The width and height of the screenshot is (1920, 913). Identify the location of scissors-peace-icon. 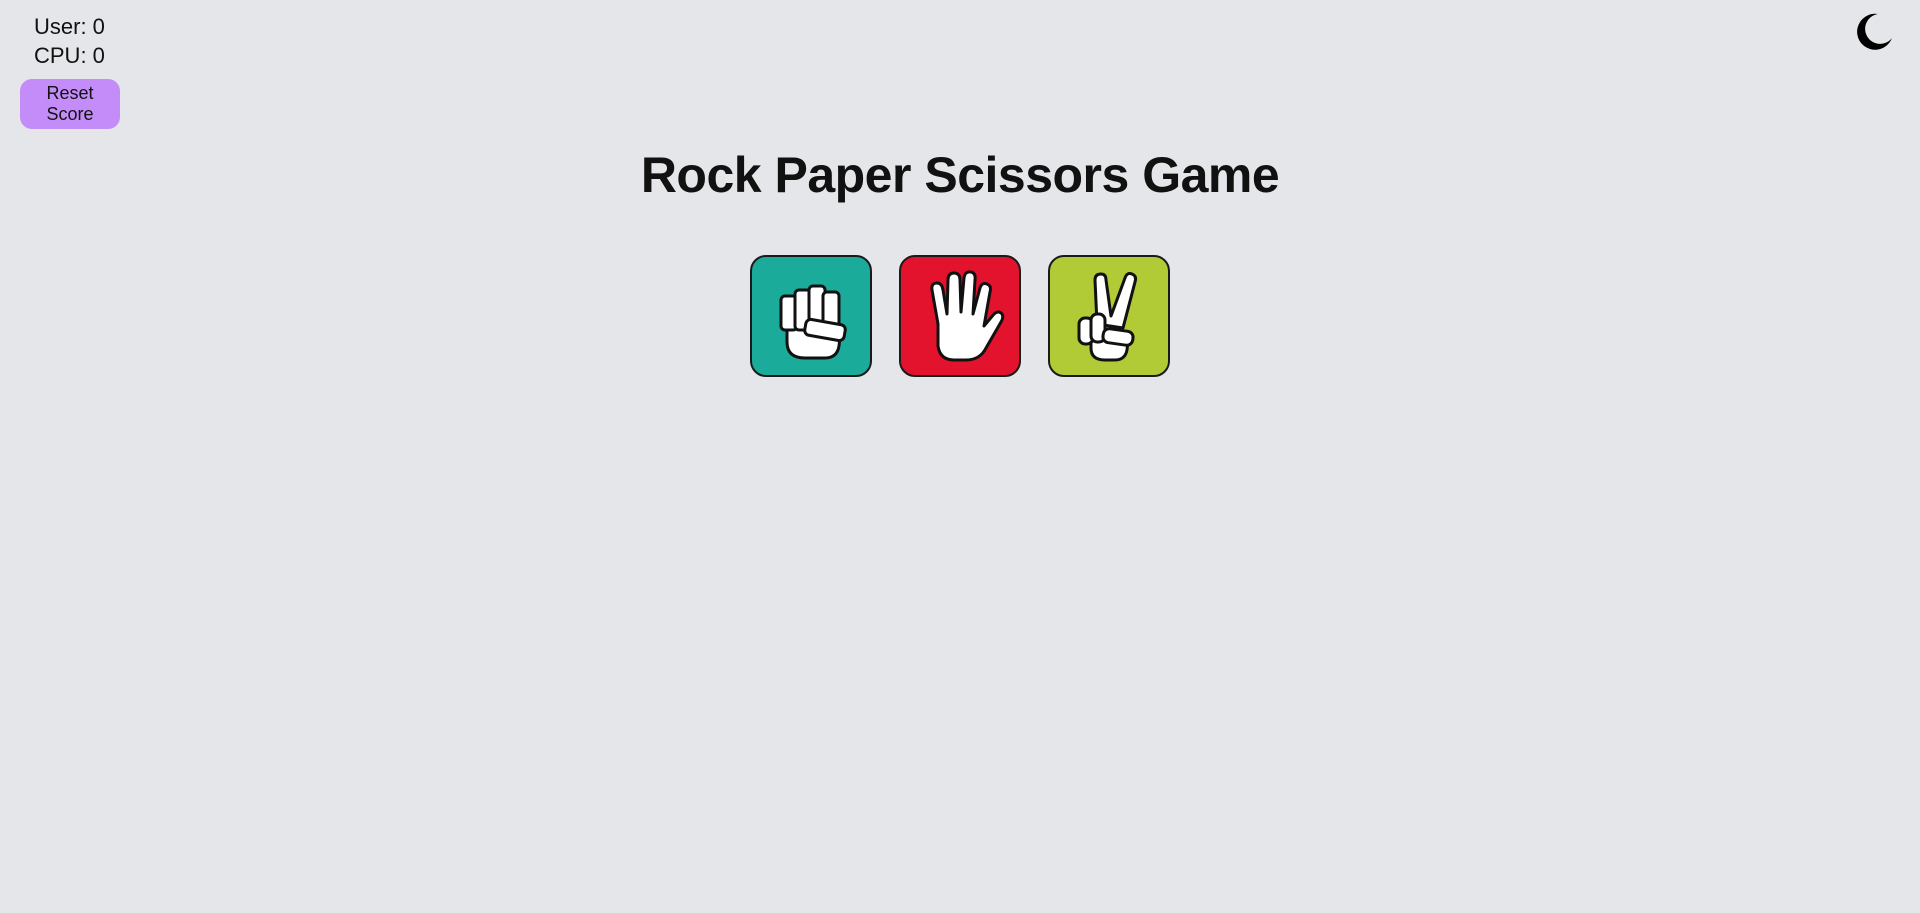
(1107, 317).